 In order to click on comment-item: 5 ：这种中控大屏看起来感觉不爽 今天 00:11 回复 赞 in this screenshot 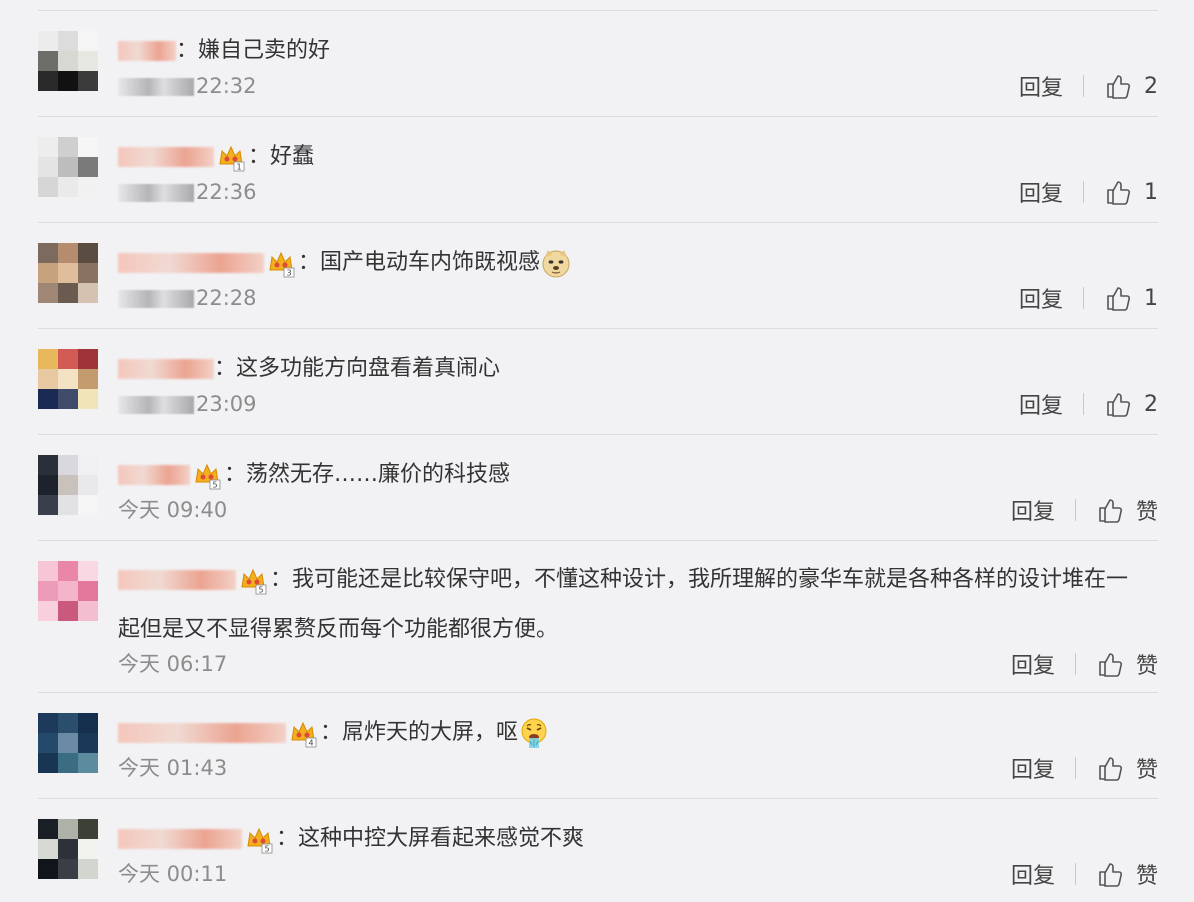, I will do `click(598, 849)`.